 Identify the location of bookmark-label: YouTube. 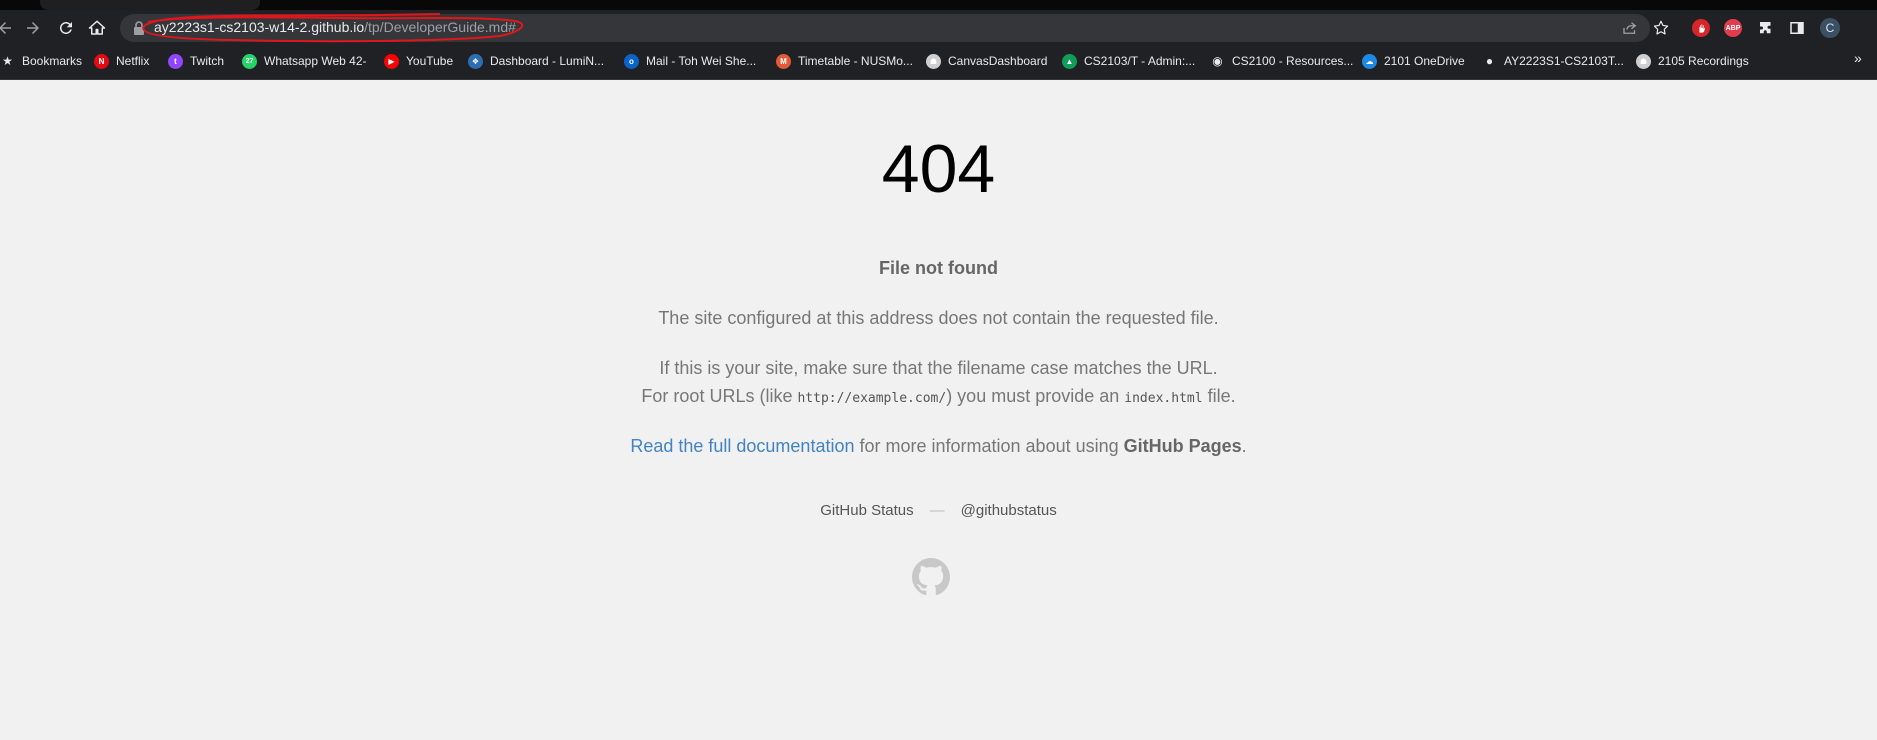
(430, 61).